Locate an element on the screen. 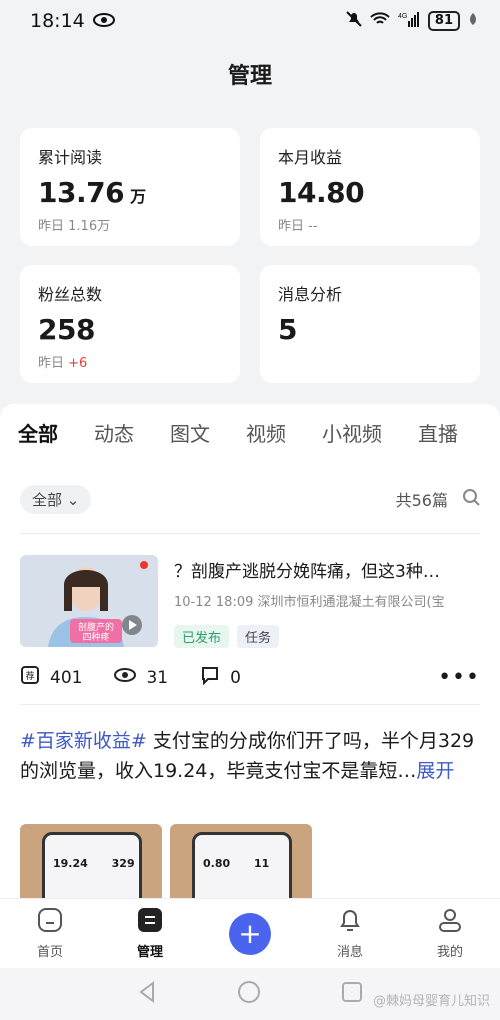  hashtag-link: #百家新收益# is located at coordinates (83, 741).